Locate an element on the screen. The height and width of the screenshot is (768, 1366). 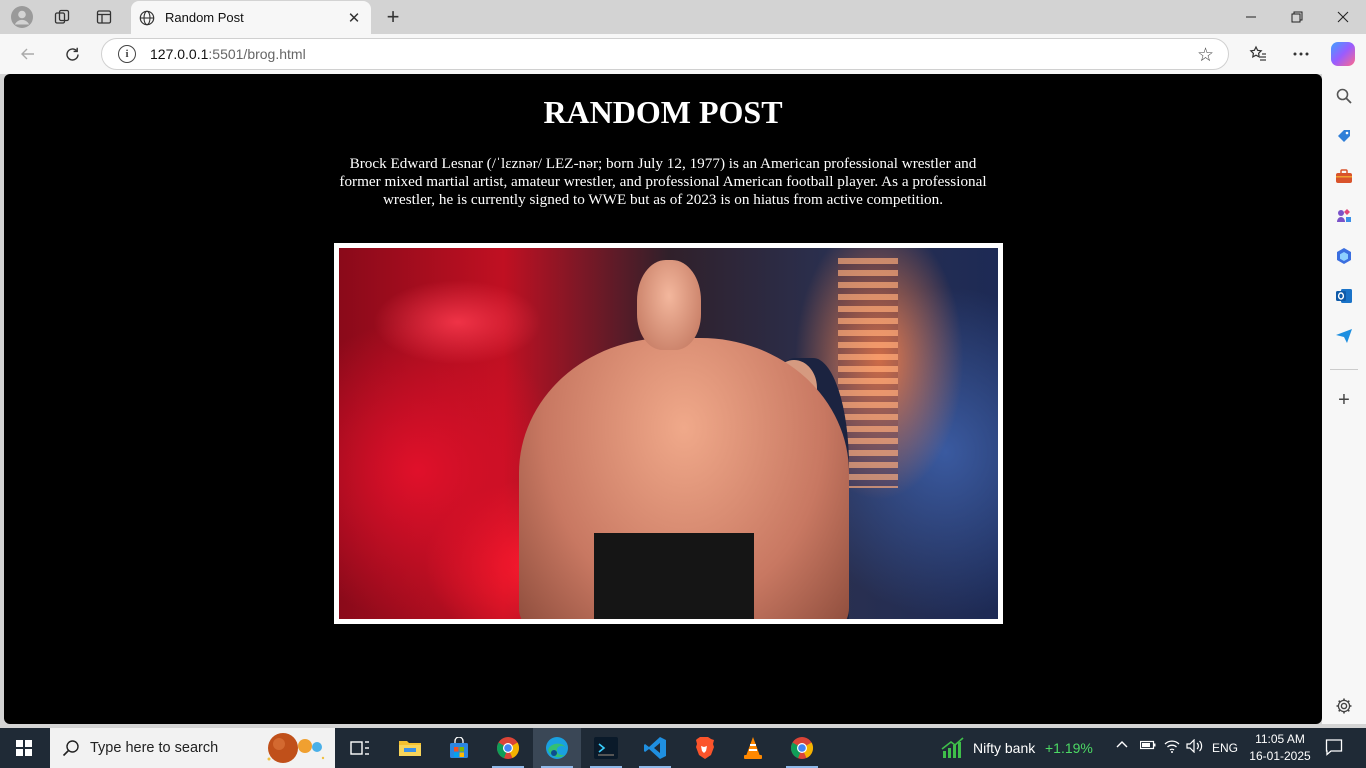
outlook-icon is located at coordinates (1344, 296).